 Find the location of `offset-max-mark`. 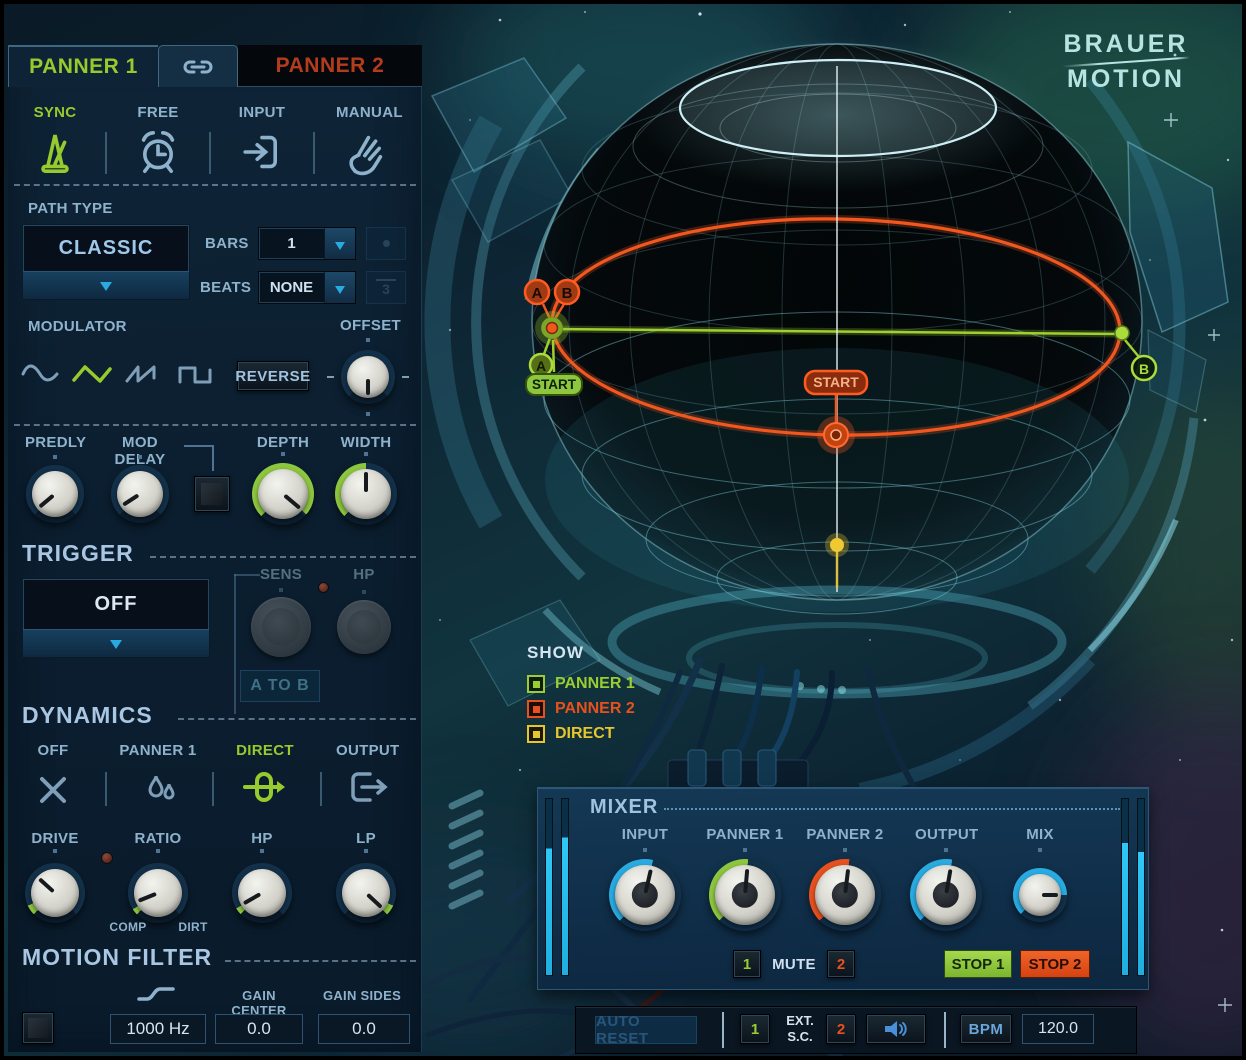

offset-max-mark is located at coordinates (405, 377).